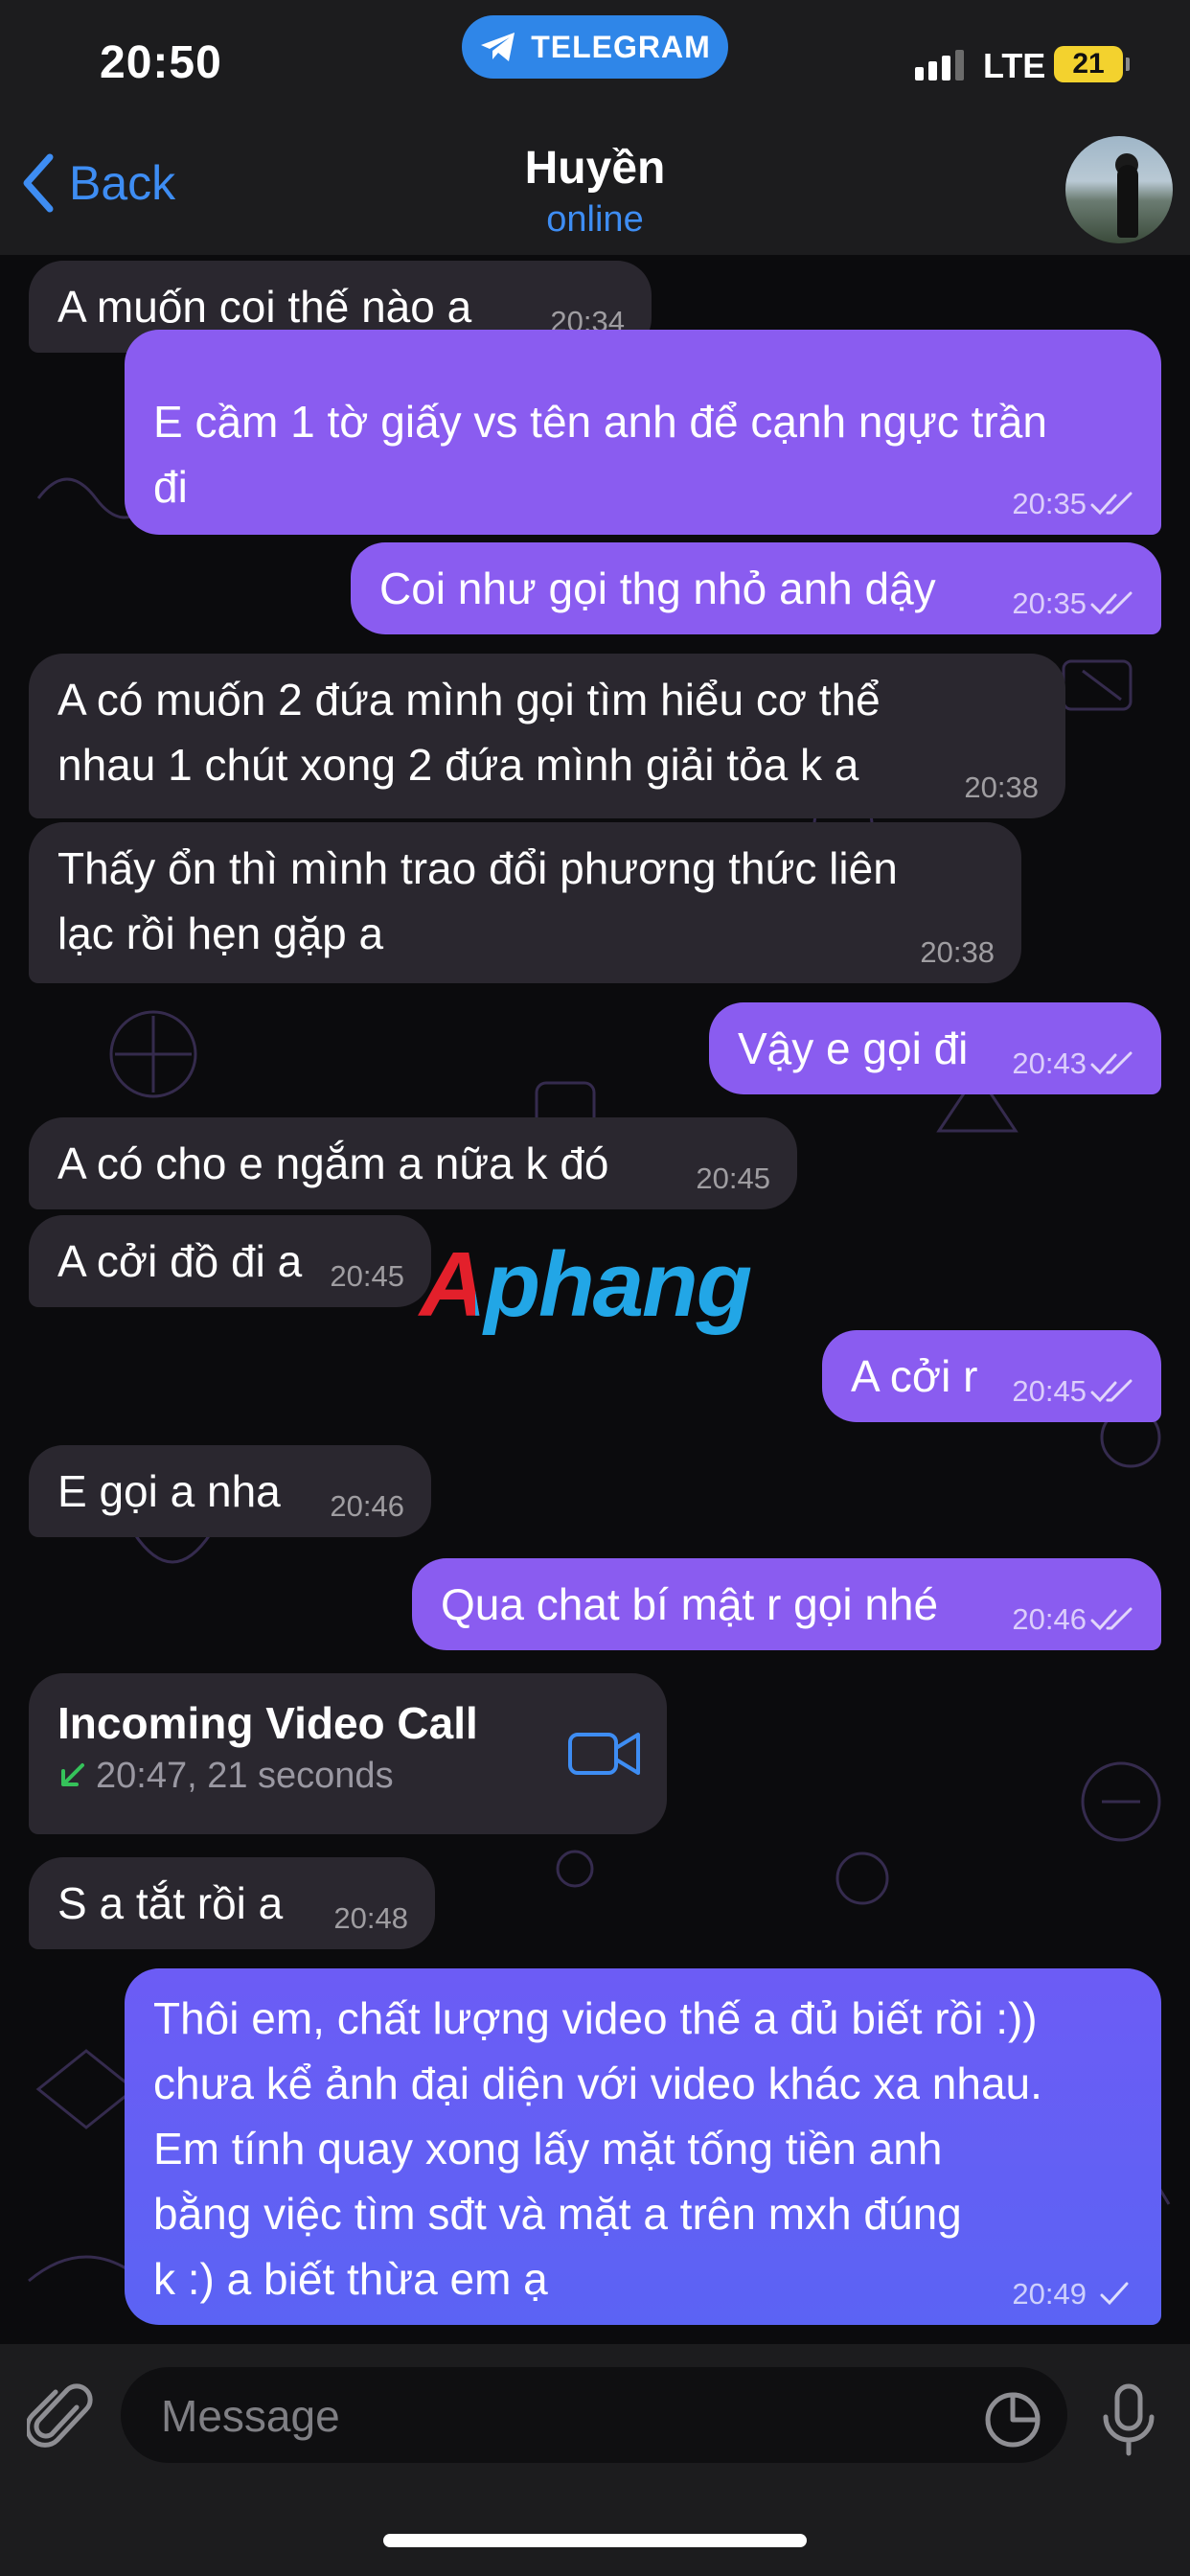 This screenshot has height=2576, width=1190. Describe the element at coordinates (621, 46) in the screenshot. I see `telegram-pill-label: TELEGRAM` at that location.